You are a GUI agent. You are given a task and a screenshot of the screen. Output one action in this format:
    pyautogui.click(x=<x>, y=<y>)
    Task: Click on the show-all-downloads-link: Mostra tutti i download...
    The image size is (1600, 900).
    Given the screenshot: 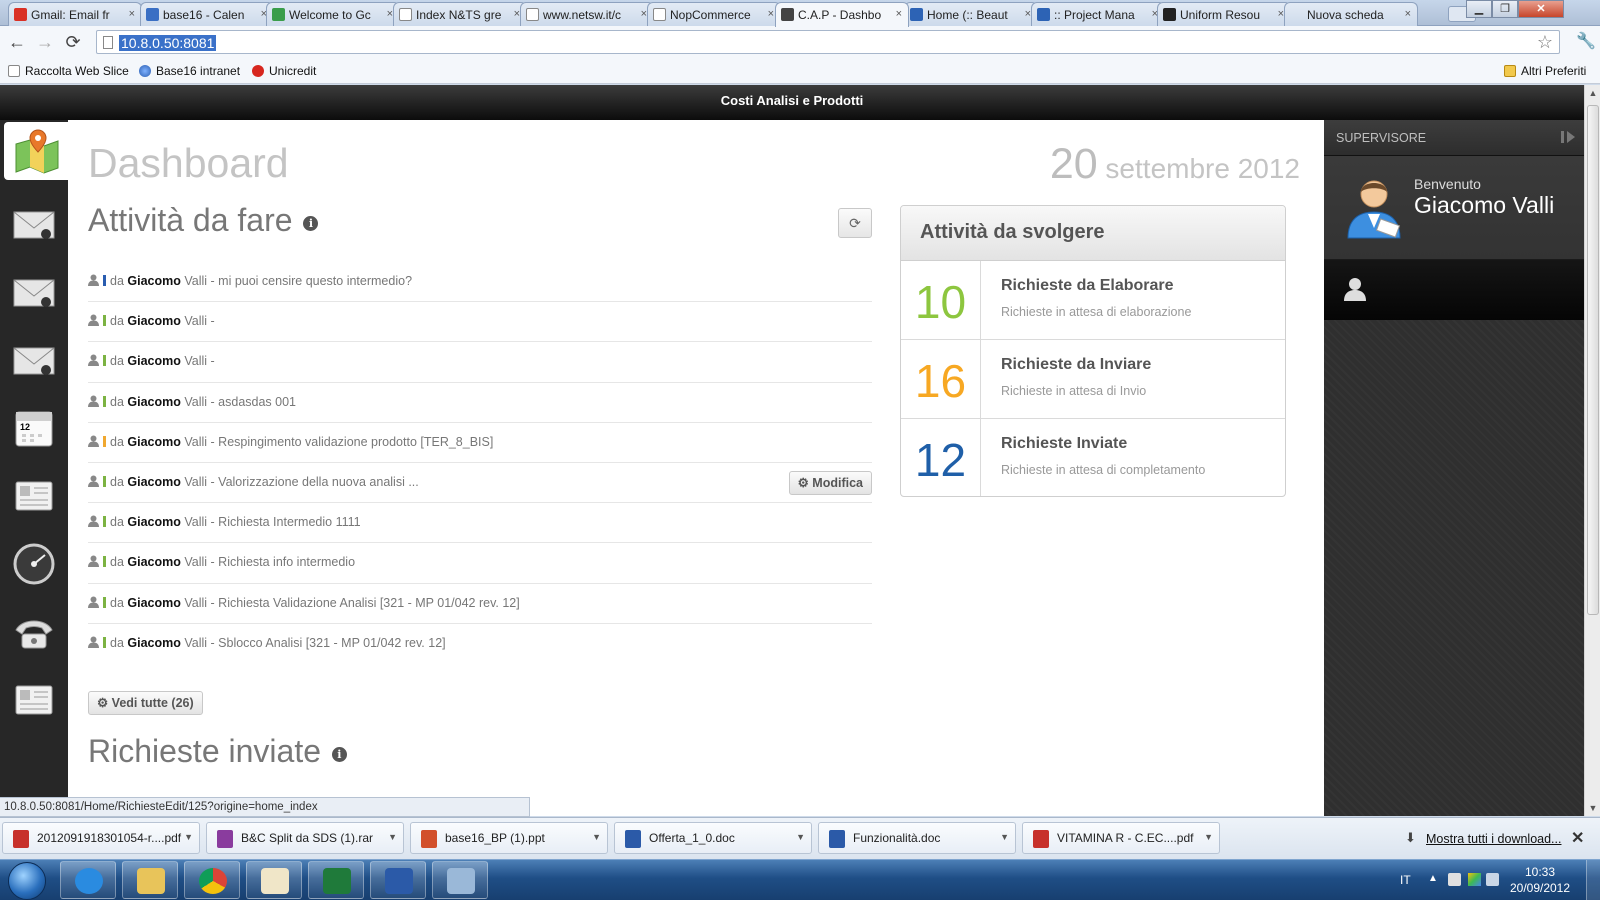 What is the action you would take?
    pyautogui.click(x=1493, y=839)
    